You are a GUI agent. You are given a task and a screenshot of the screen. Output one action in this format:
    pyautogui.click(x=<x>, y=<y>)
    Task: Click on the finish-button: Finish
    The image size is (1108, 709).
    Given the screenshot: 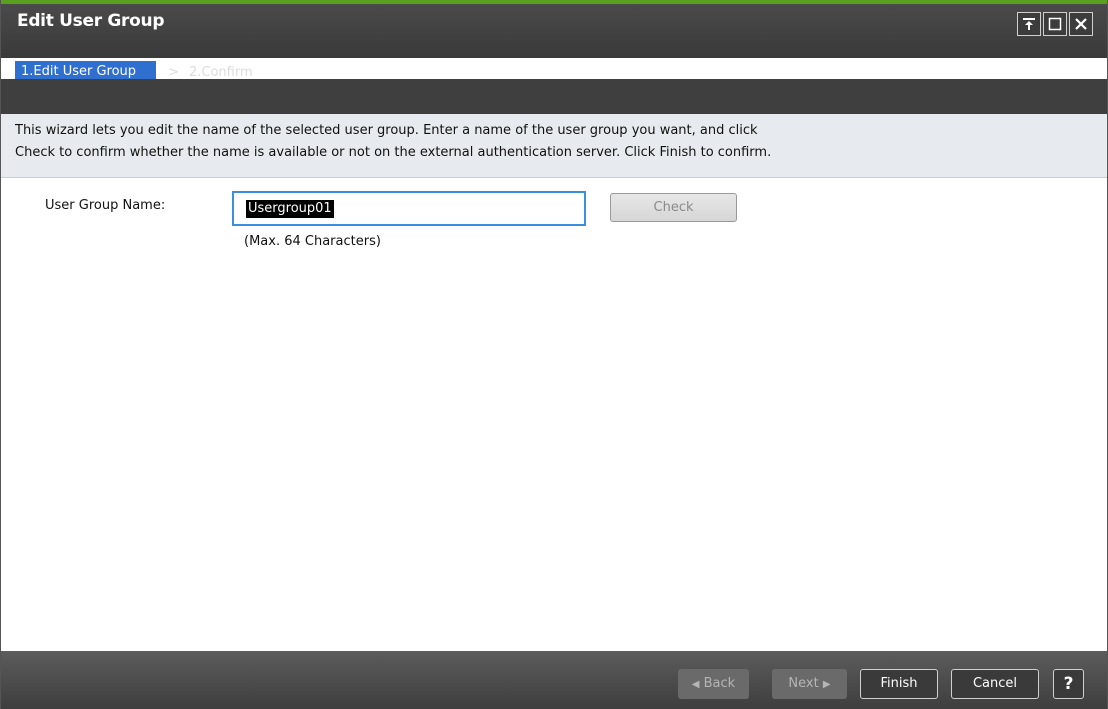 What is the action you would take?
    pyautogui.click(x=899, y=684)
    